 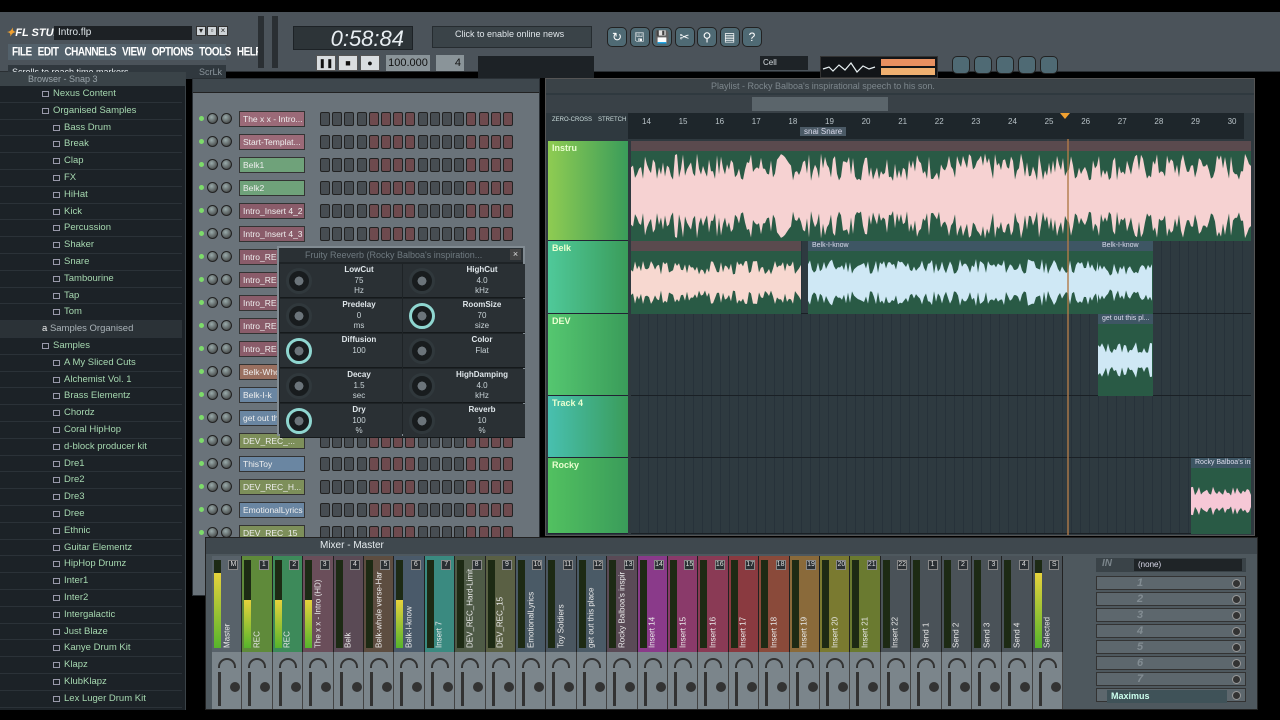 What do you see at coordinates (1017, 632) in the screenshot?
I see `mixer-strip: 4 Send 4` at bounding box center [1017, 632].